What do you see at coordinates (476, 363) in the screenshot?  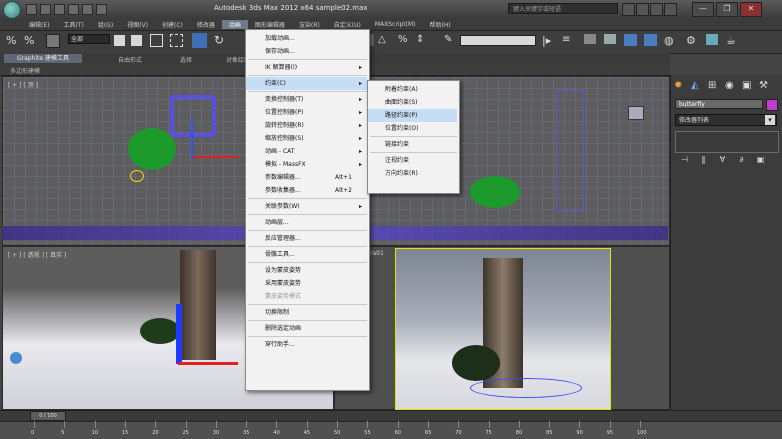 I see `tree-render` at bounding box center [476, 363].